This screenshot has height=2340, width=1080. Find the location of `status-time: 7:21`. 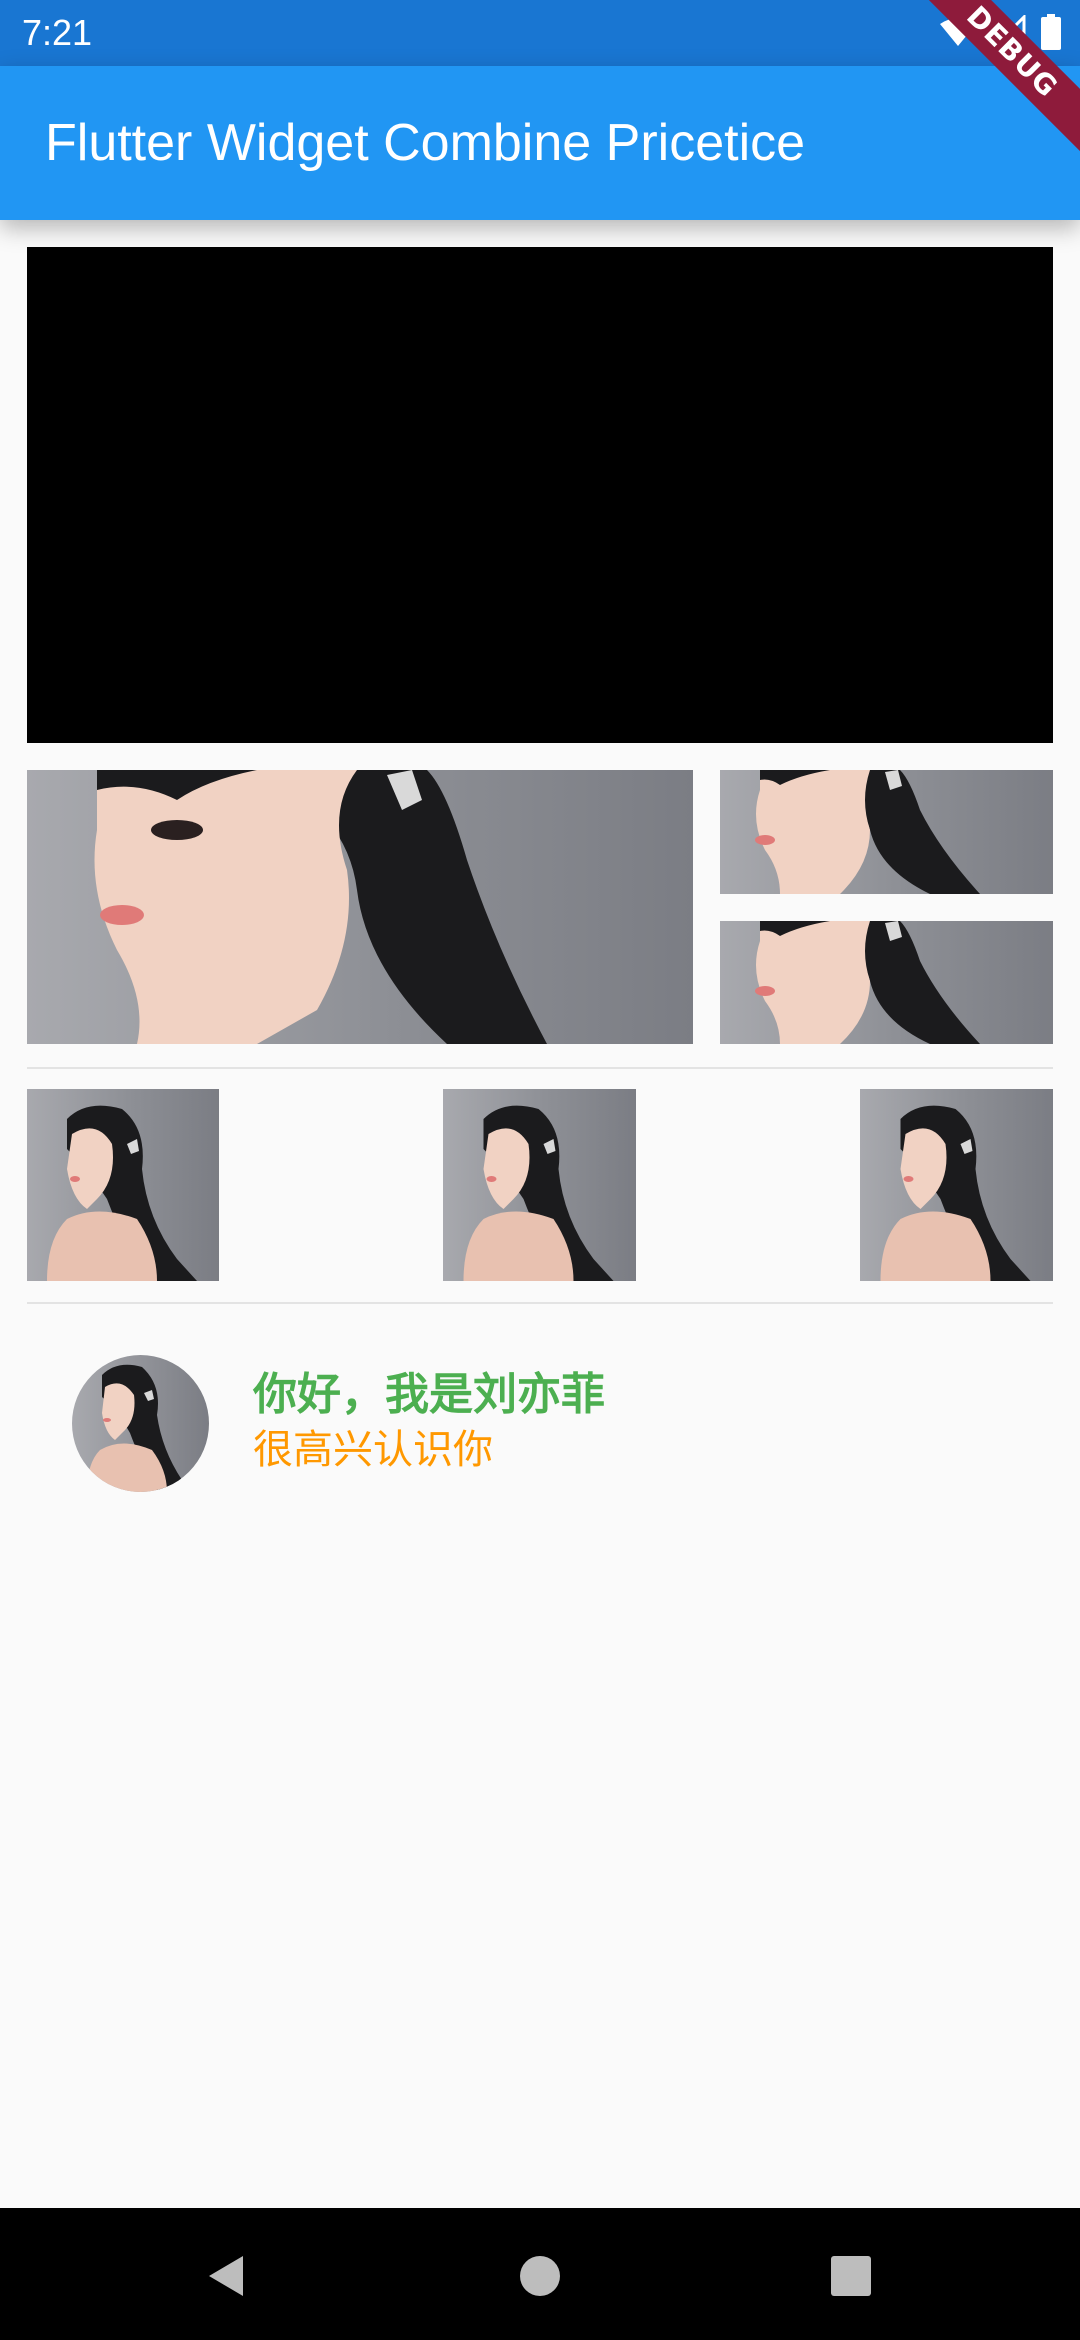

status-time: 7:21 is located at coordinates (57, 32).